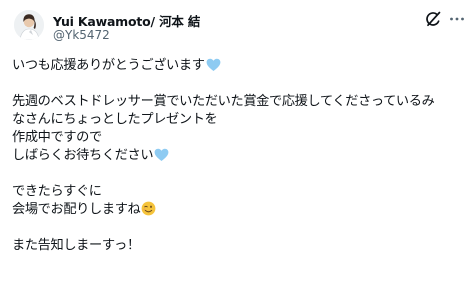 The height and width of the screenshot is (285, 470). Describe the element at coordinates (241, 138) in the screenshot. I see `post-line: 作成中ですので` at that location.